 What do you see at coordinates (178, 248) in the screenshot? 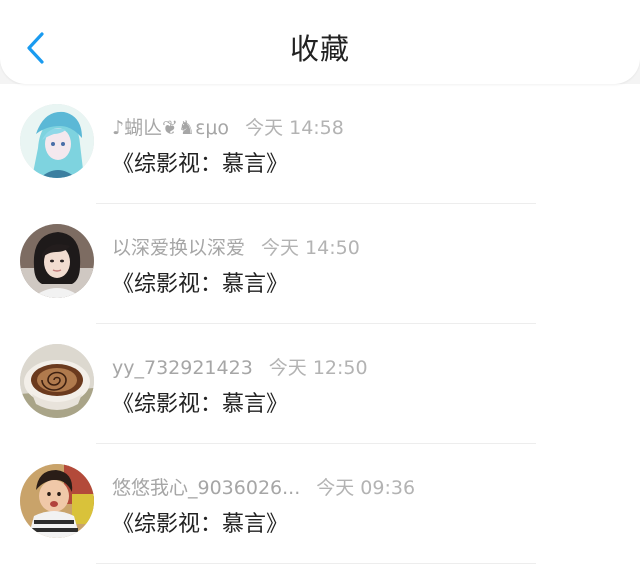
I see `username: 以深爱换以深爱` at bounding box center [178, 248].